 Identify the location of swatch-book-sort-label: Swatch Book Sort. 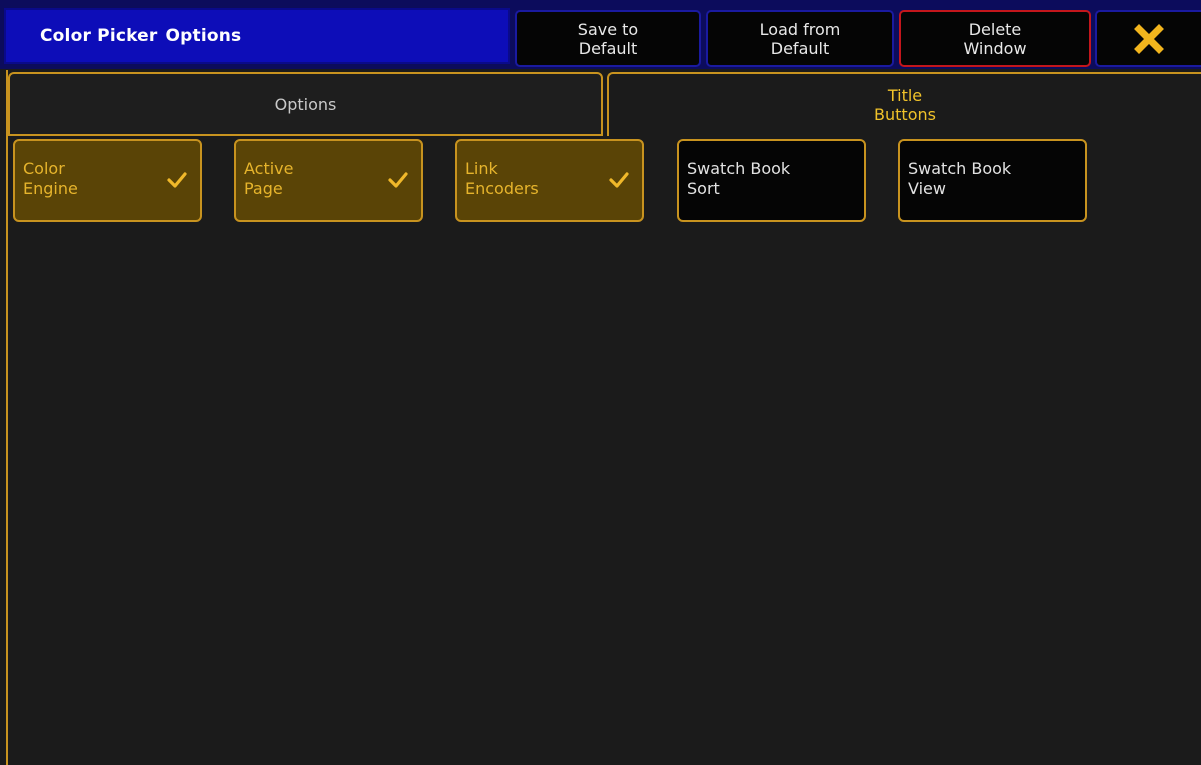
(739, 178).